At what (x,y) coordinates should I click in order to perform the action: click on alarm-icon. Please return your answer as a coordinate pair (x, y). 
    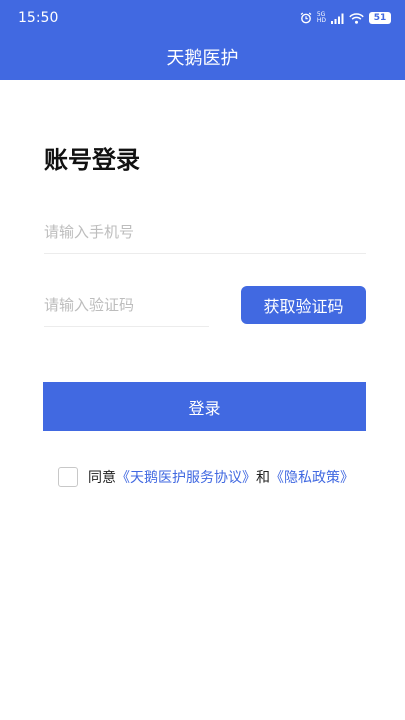
    Looking at the image, I should click on (306, 18).